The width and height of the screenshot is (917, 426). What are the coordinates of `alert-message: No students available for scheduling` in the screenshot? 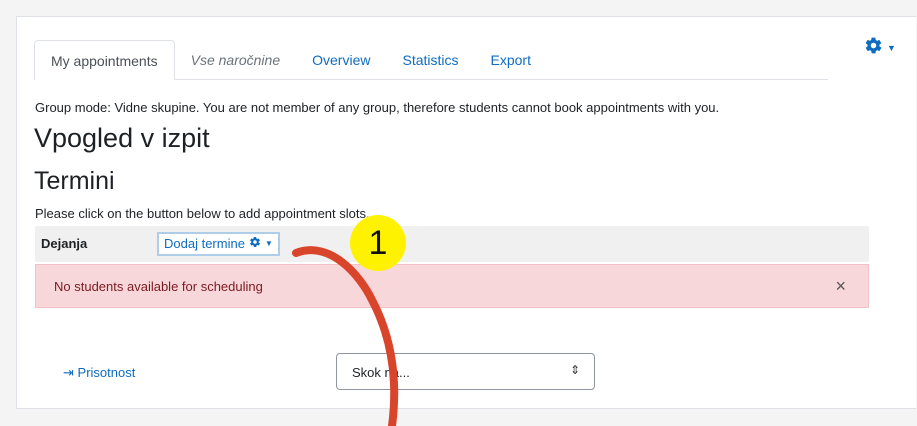 It's located at (158, 286).